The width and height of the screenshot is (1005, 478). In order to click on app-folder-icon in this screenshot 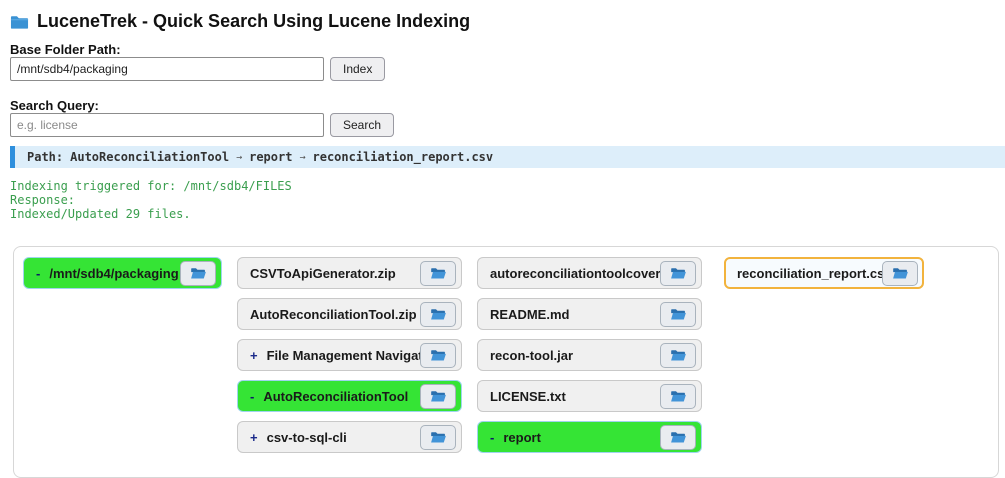, I will do `click(19, 22)`.